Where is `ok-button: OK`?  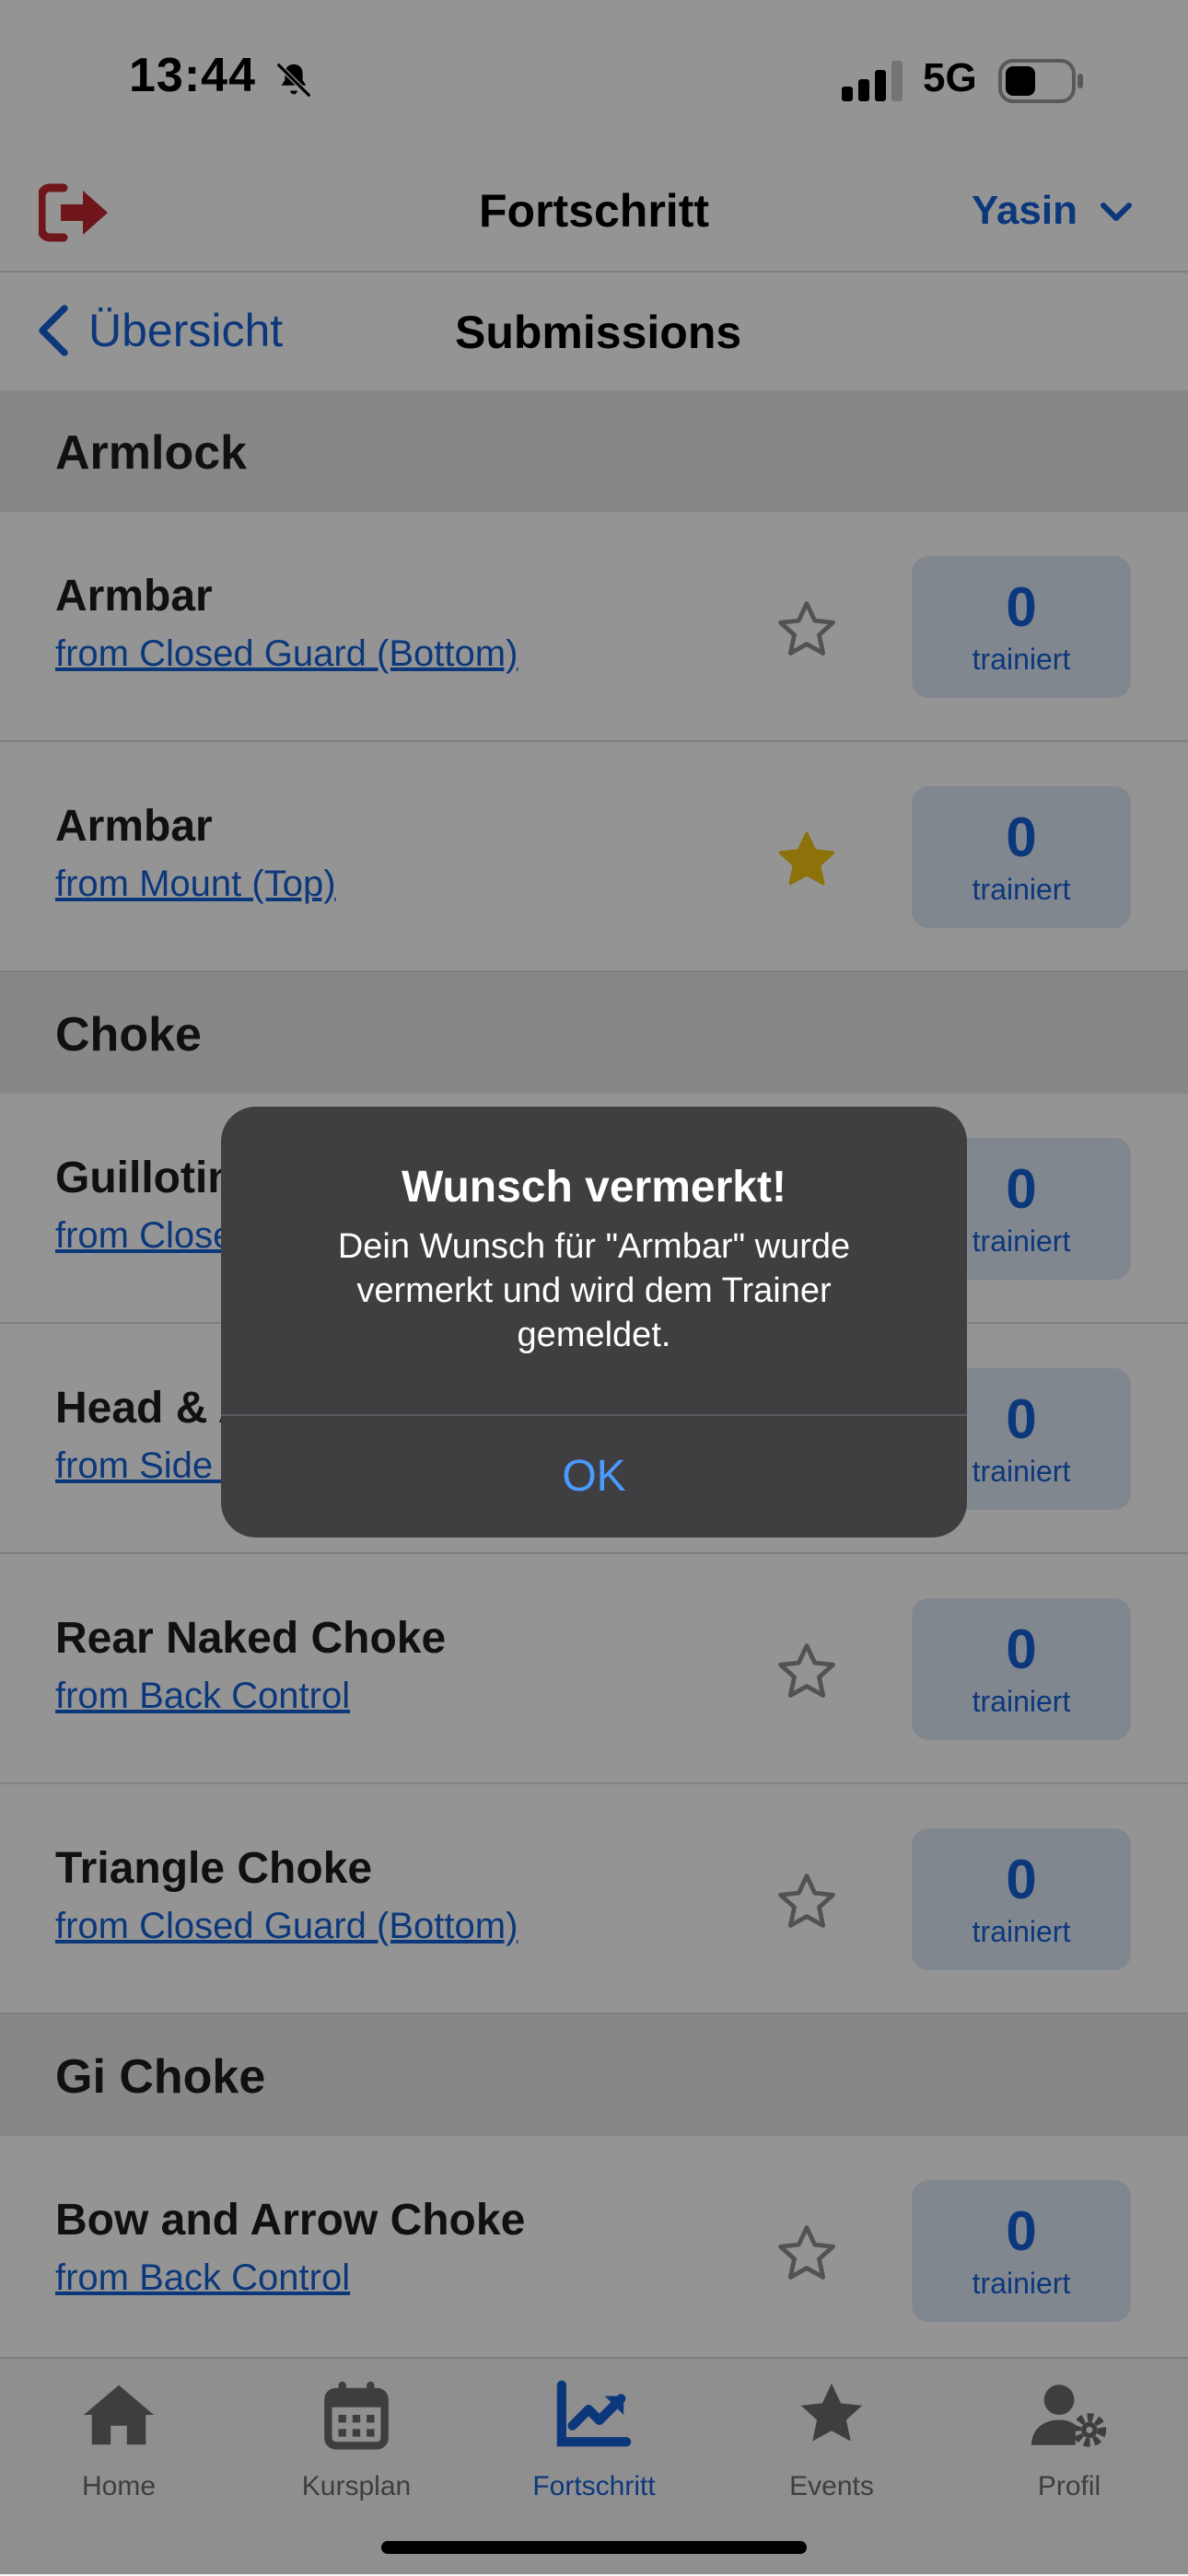 ok-button: OK is located at coordinates (594, 1476).